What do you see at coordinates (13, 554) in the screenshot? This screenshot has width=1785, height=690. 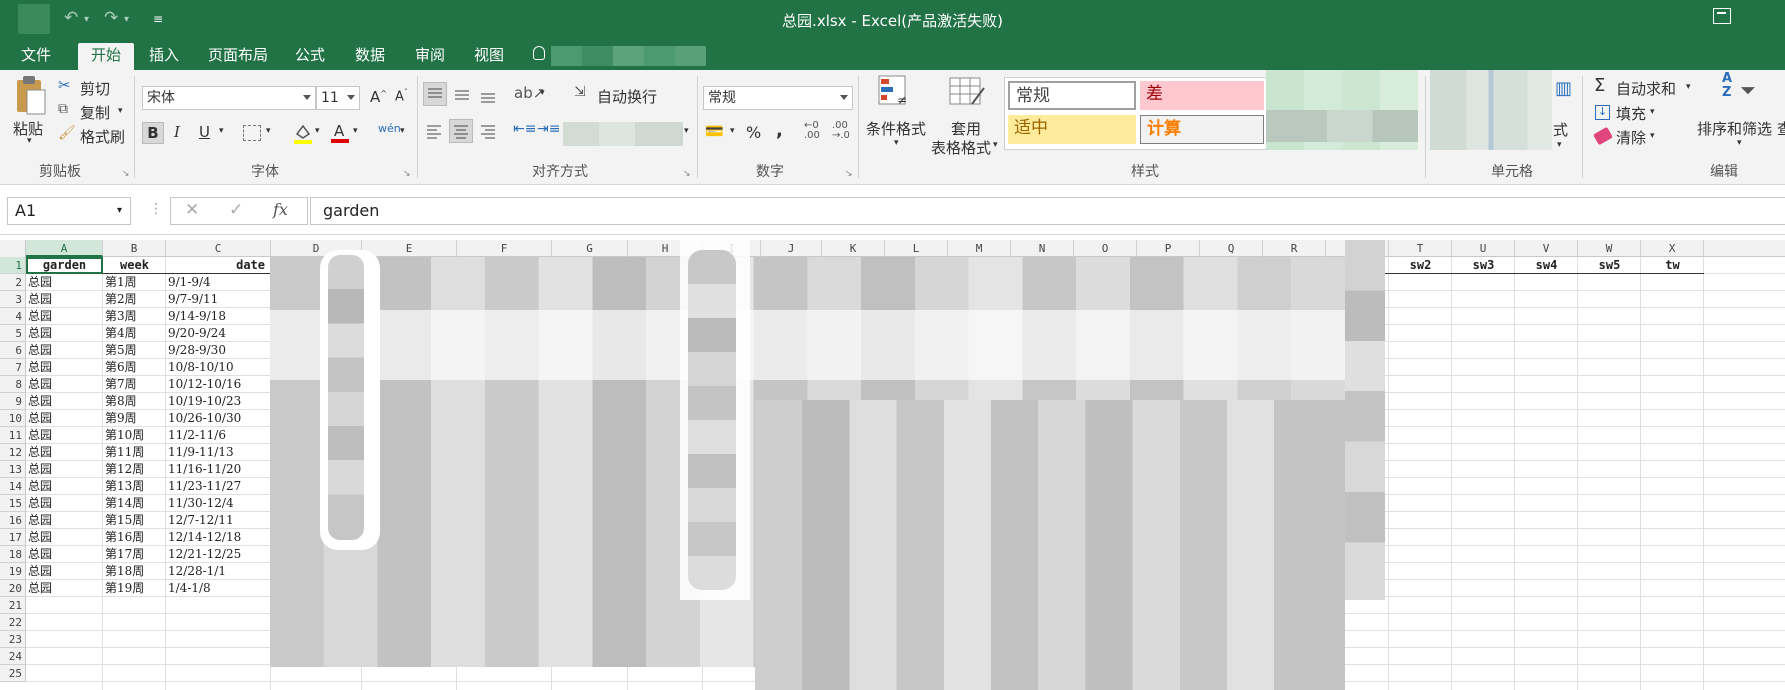 I see `row-header-18: 18` at bounding box center [13, 554].